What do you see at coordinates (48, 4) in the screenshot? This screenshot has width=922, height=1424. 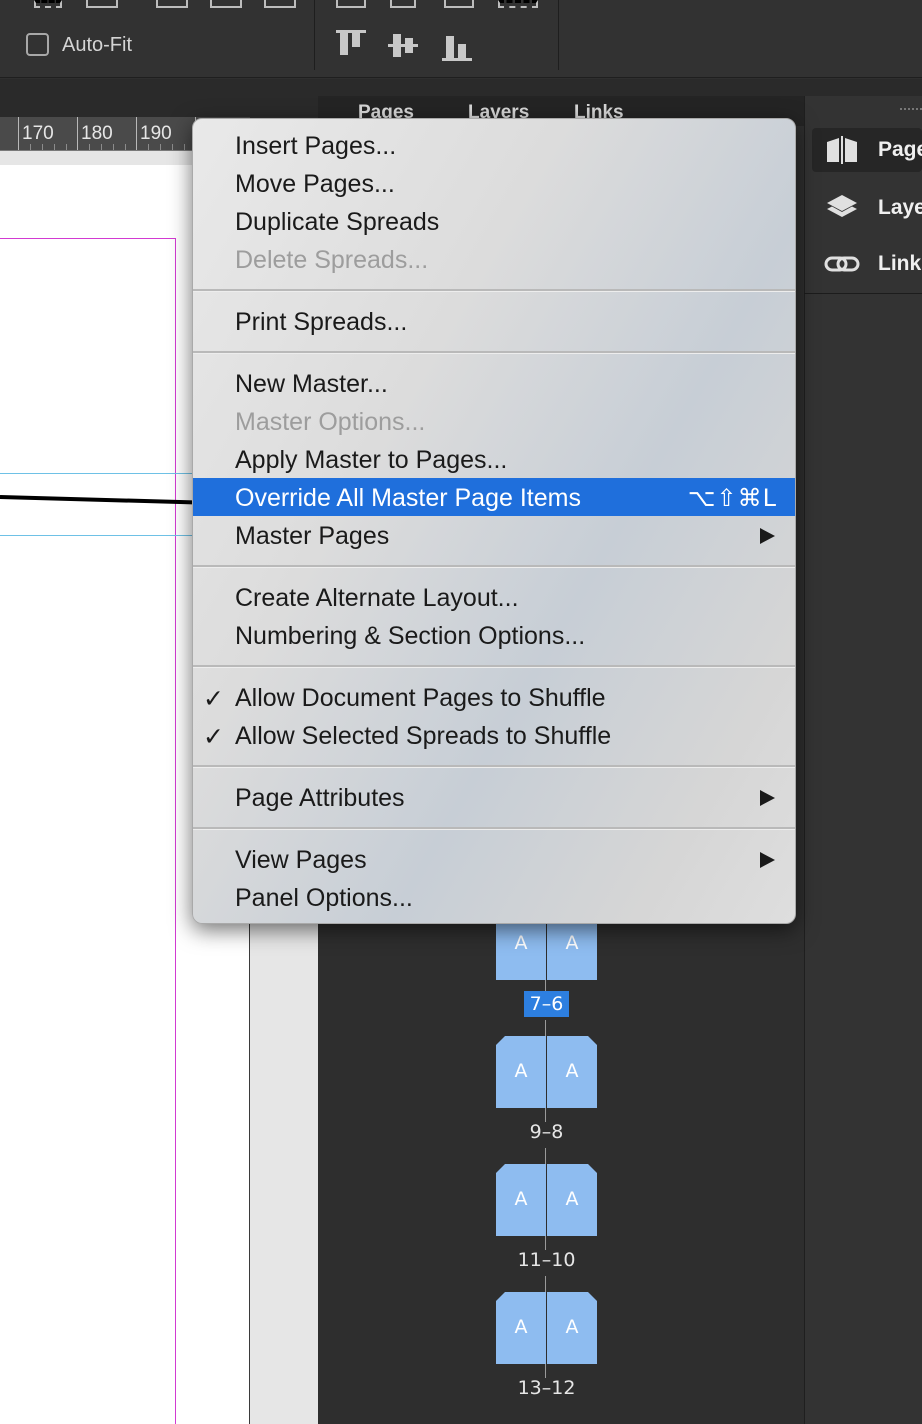 I see `frame-fitting-icon` at bounding box center [48, 4].